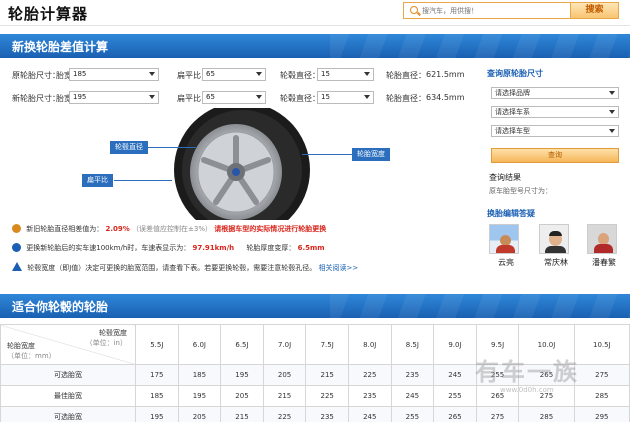 This screenshot has height=422, width=630. I want to click on original-diameter-label: 轮胎直径：, so click(406, 75).